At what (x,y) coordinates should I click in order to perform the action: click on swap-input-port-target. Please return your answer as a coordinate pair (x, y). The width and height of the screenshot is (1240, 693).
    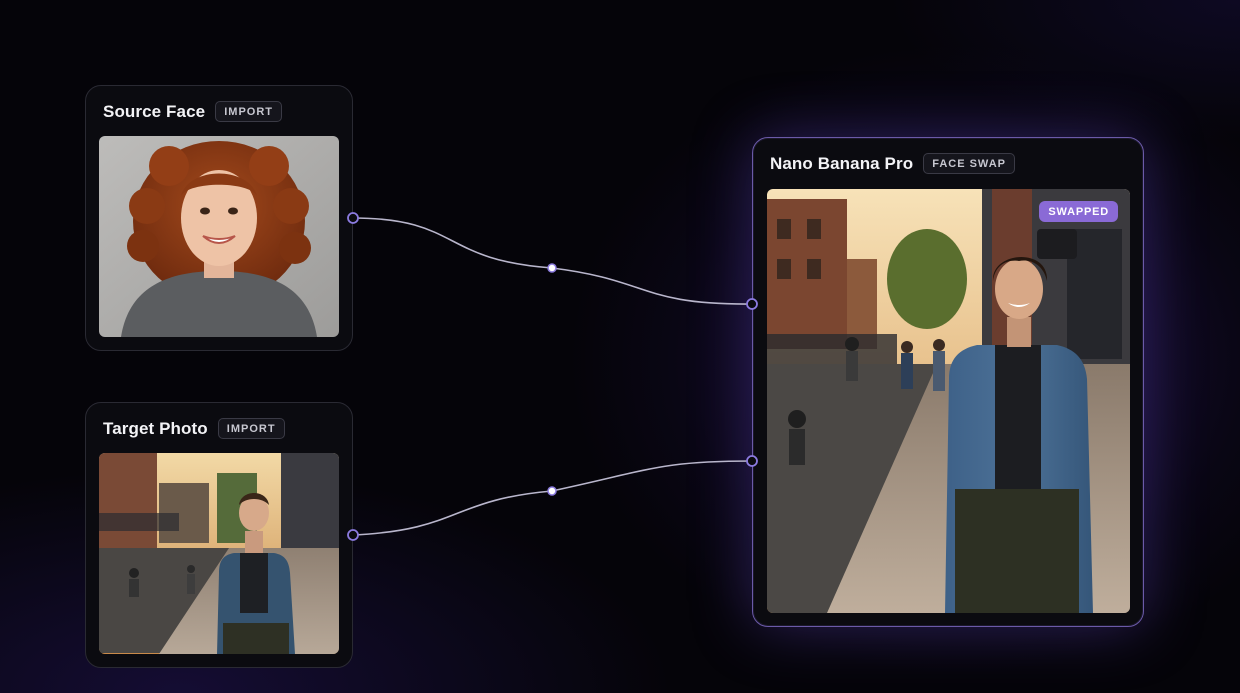
    Looking at the image, I should click on (752, 461).